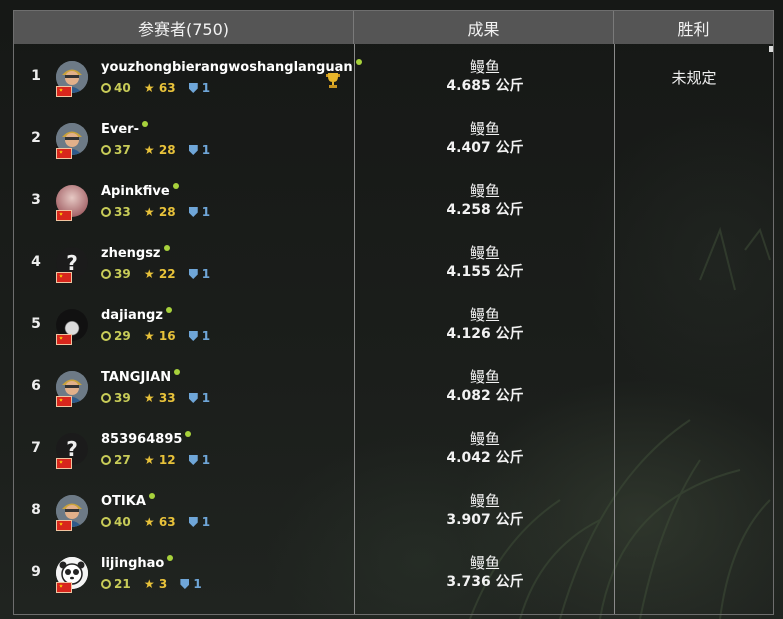 The image size is (783, 619). I want to click on participant-row: 7 ? 853964895 27 ★ 12 1 鳗鱼 4.042 公斤, so click(393, 447).